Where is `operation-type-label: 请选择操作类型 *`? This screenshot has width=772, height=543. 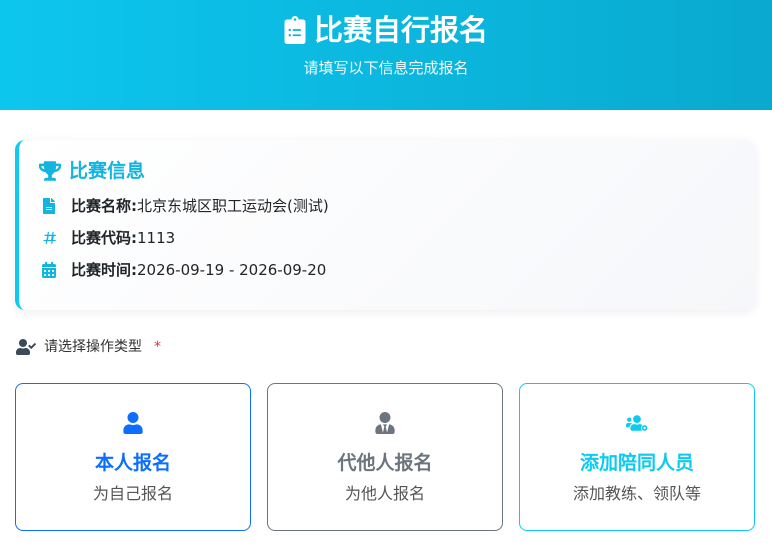 operation-type-label: 请选择操作类型 * is located at coordinates (88, 347).